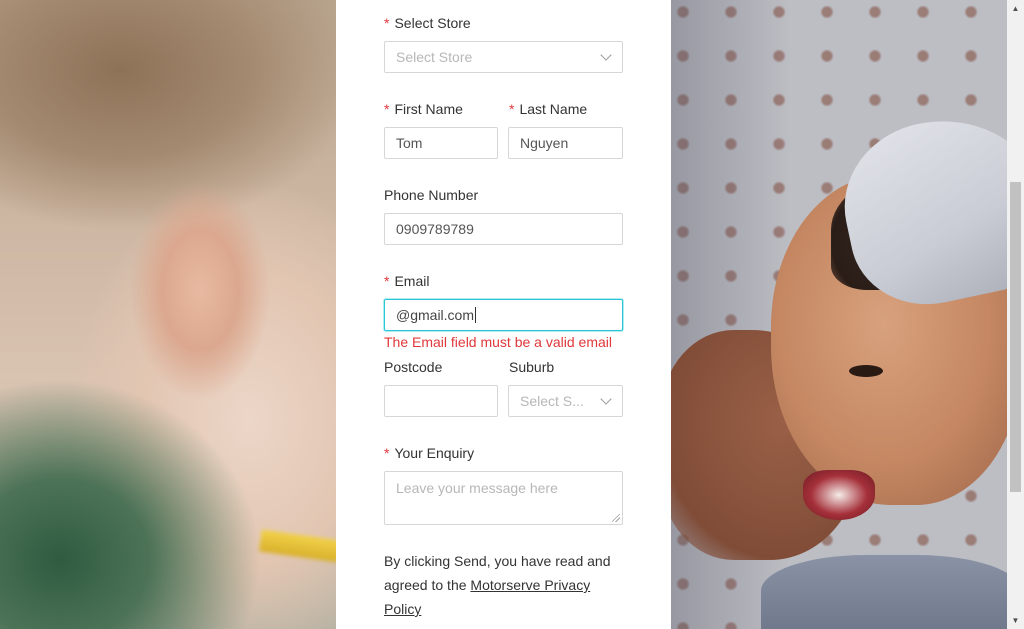  Describe the element at coordinates (1015, 337) in the screenshot. I see `scrollbar-thumb` at that location.